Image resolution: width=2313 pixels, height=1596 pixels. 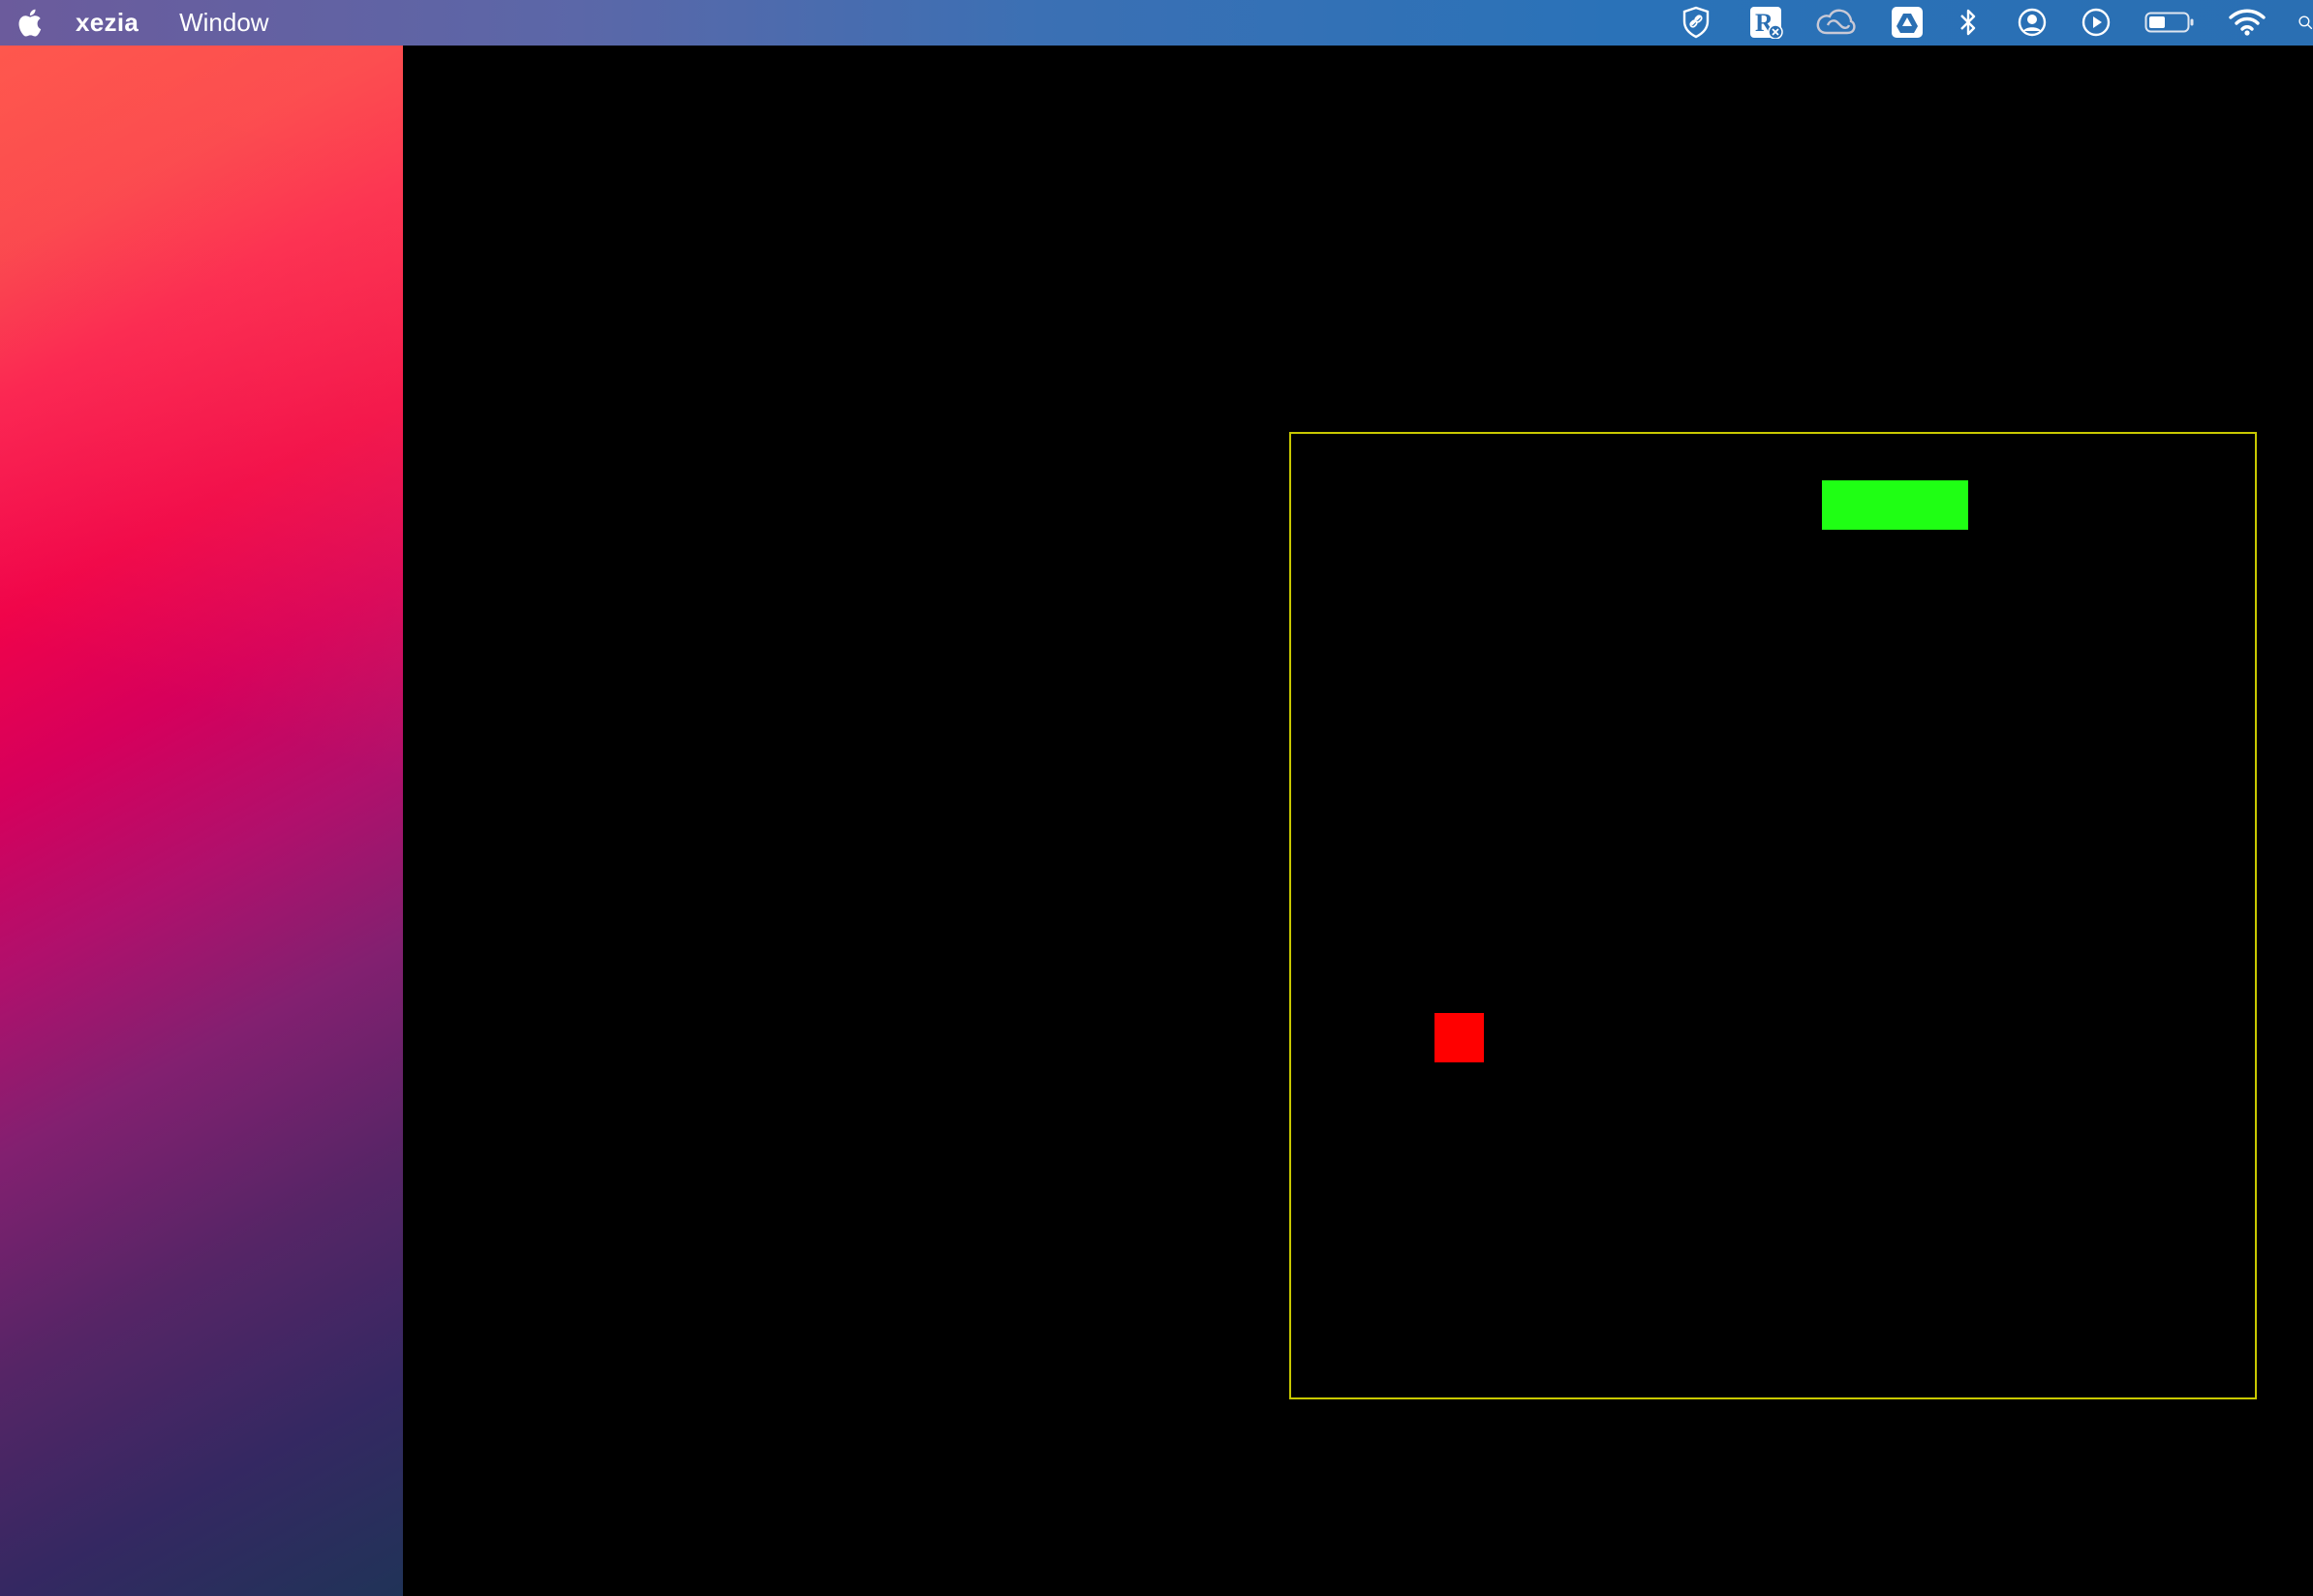 What do you see at coordinates (2169, 22) in the screenshot?
I see `battery-icon` at bounding box center [2169, 22].